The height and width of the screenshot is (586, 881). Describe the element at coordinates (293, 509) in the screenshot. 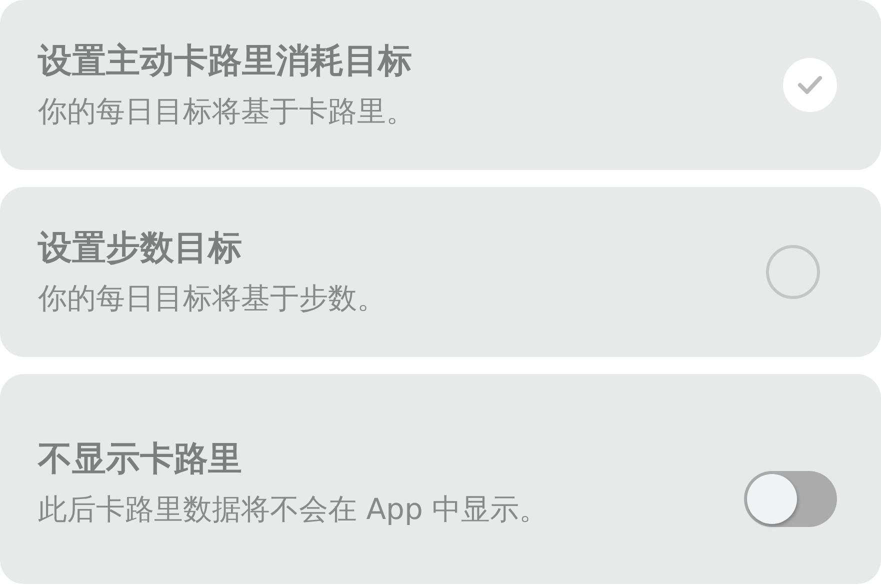

I see `option-description: 此后卡路里数据将不会在 App 中显示。` at that location.